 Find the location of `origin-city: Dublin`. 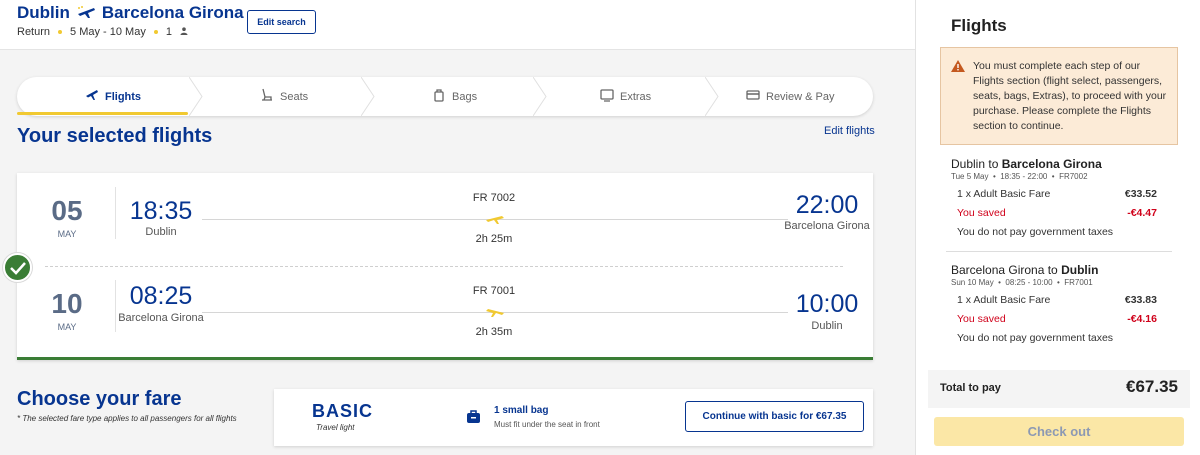

origin-city: Dublin is located at coordinates (43, 12).